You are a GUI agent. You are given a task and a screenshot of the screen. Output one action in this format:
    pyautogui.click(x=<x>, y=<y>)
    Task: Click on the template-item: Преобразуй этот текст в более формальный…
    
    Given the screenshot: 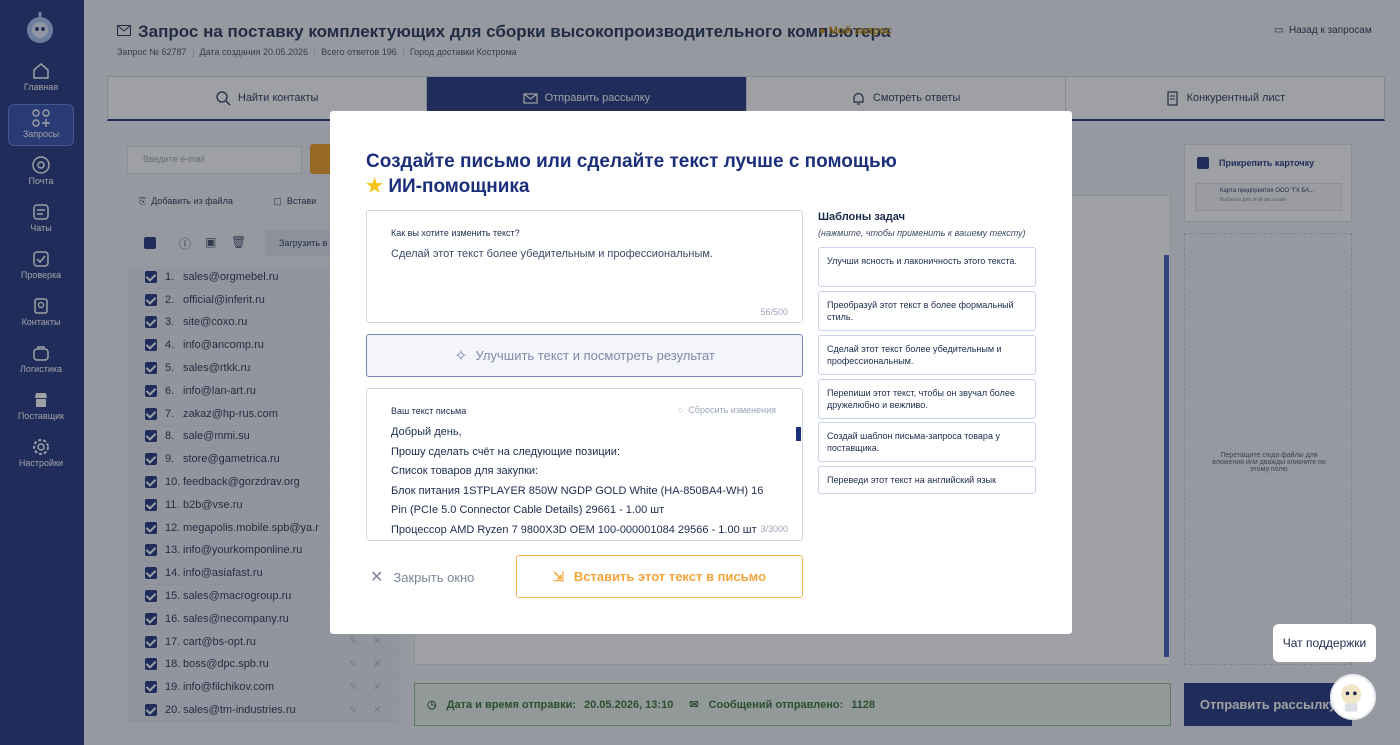 What is the action you would take?
    pyautogui.click(x=927, y=311)
    